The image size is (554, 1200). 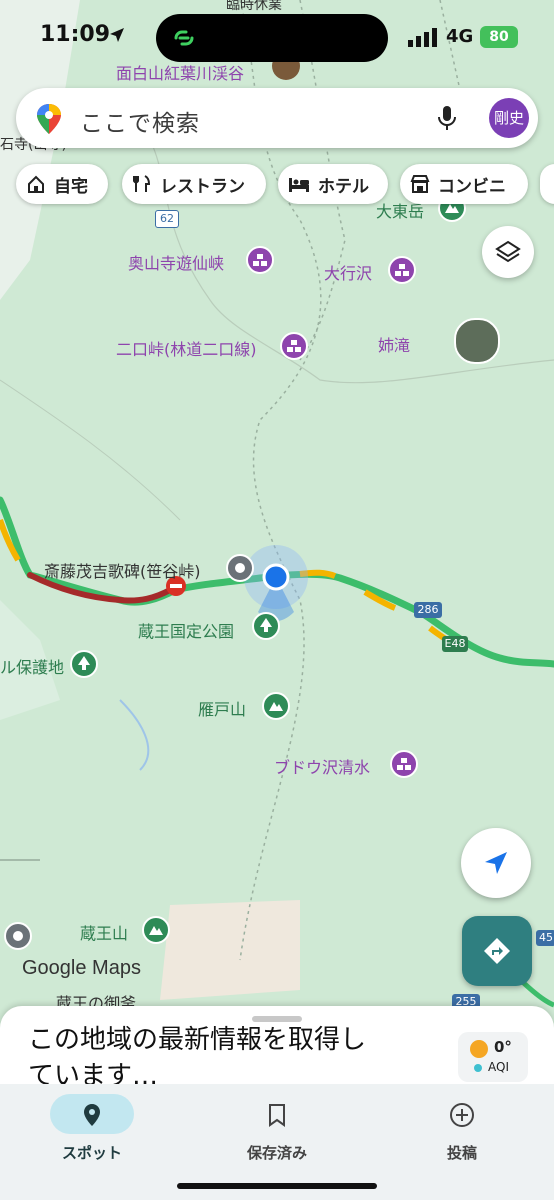 What do you see at coordinates (462, 1115) in the screenshot?
I see `add-circle-icon` at bounding box center [462, 1115].